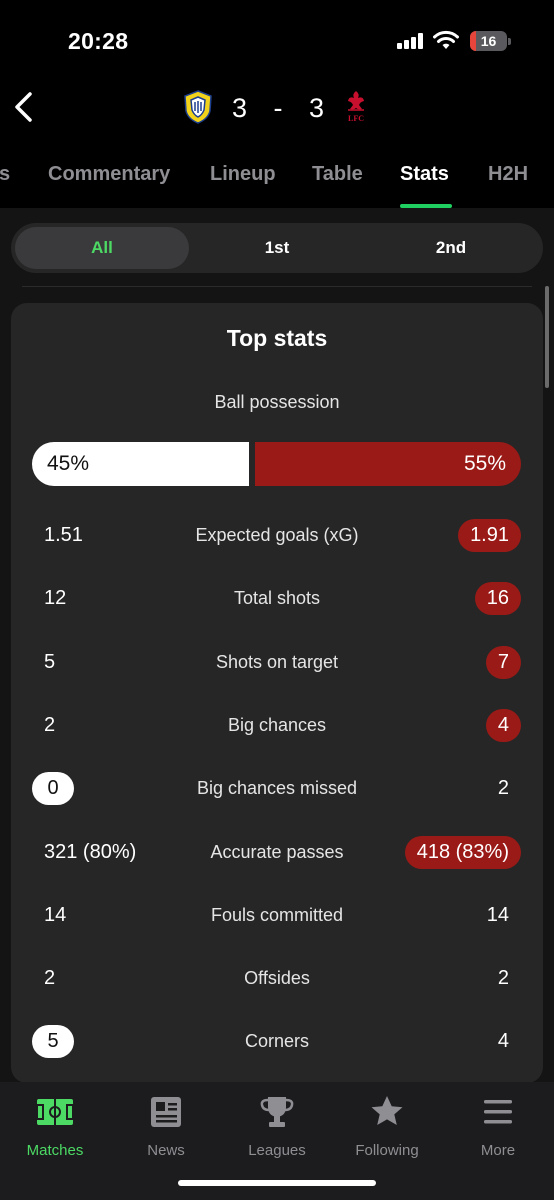 The height and width of the screenshot is (1200, 554). Describe the element at coordinates (424, 174) in the screenshot. I see `tab-stats: Stats` at that location.